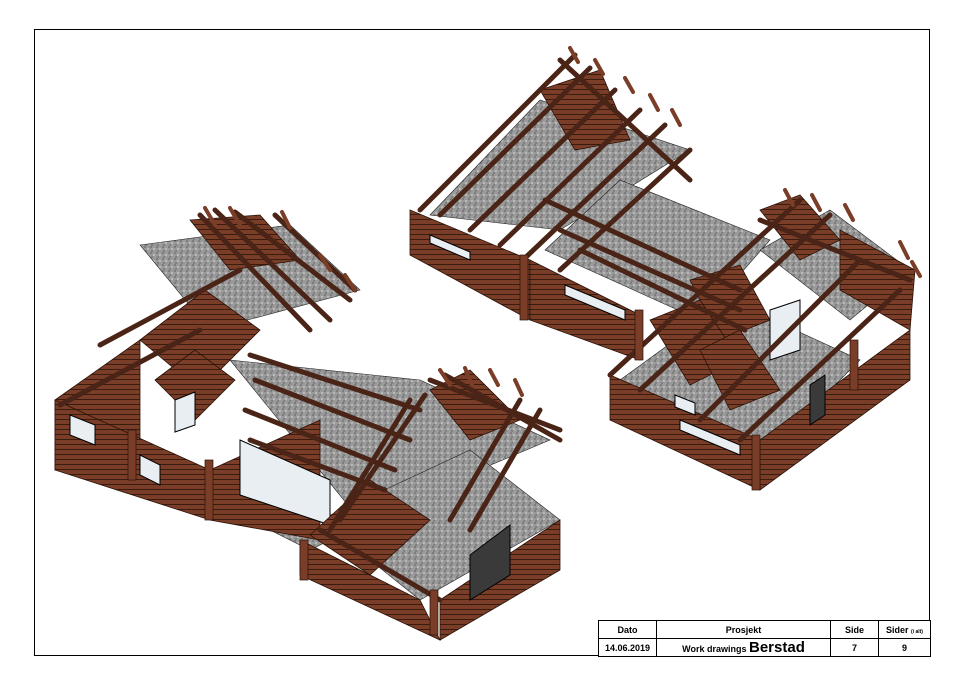 This screenshot has height=688, width=962. I want to click on date-header: Dato, so click(627, 629).